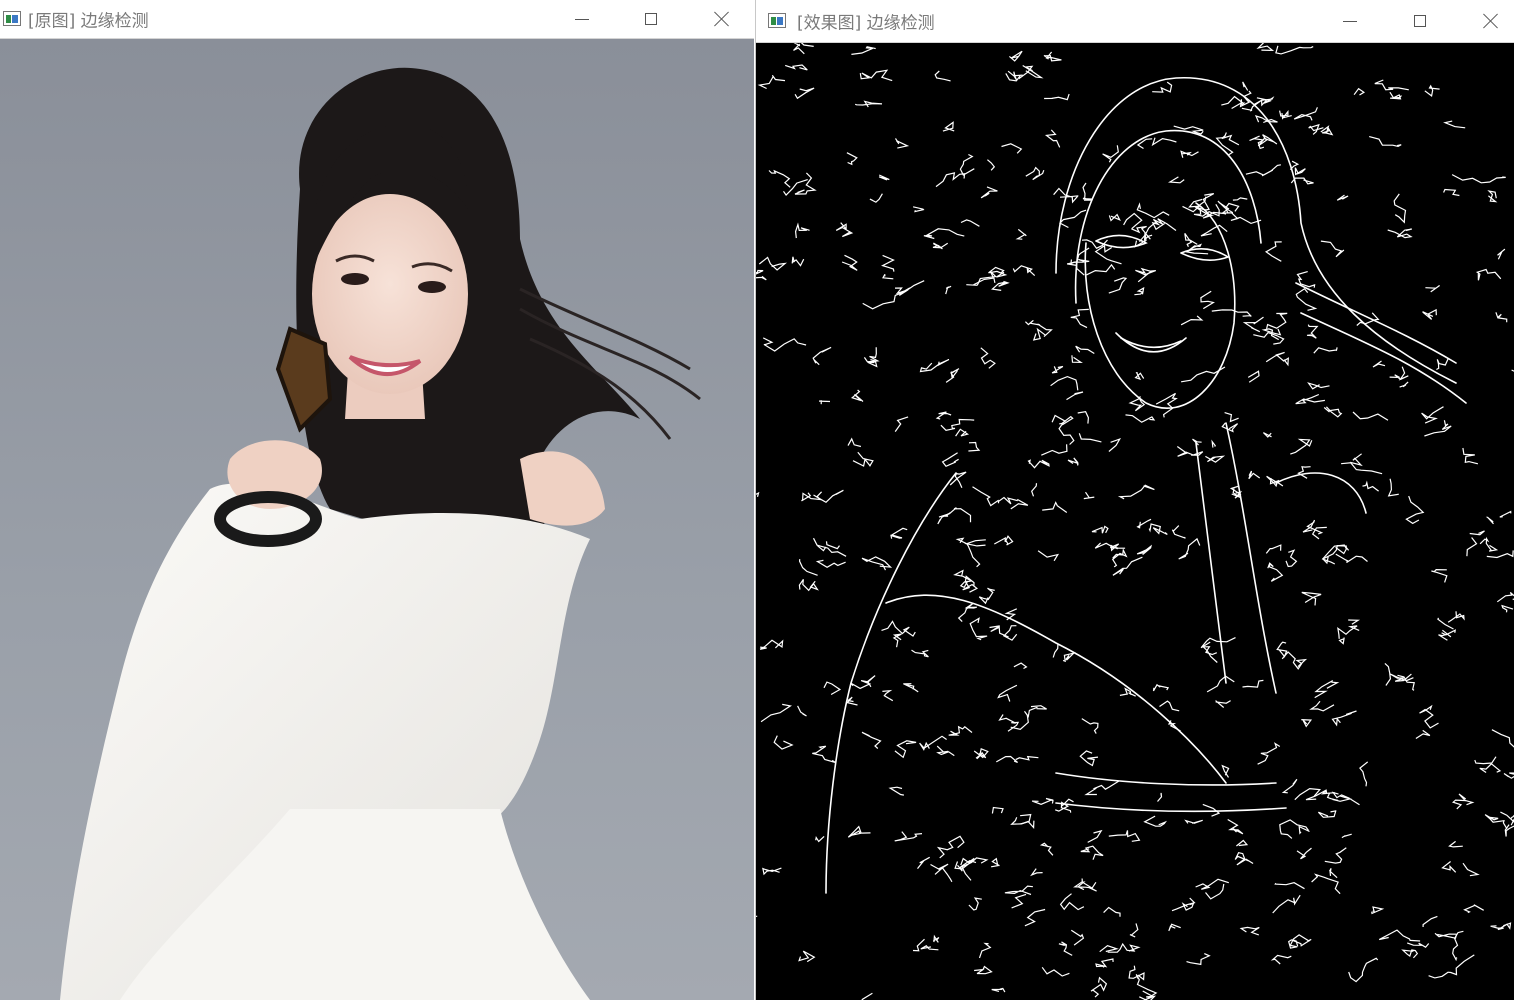 The height and width of the screenshot is (1000, 1514). I want to click on skirt-edge, so click(1171, 807).